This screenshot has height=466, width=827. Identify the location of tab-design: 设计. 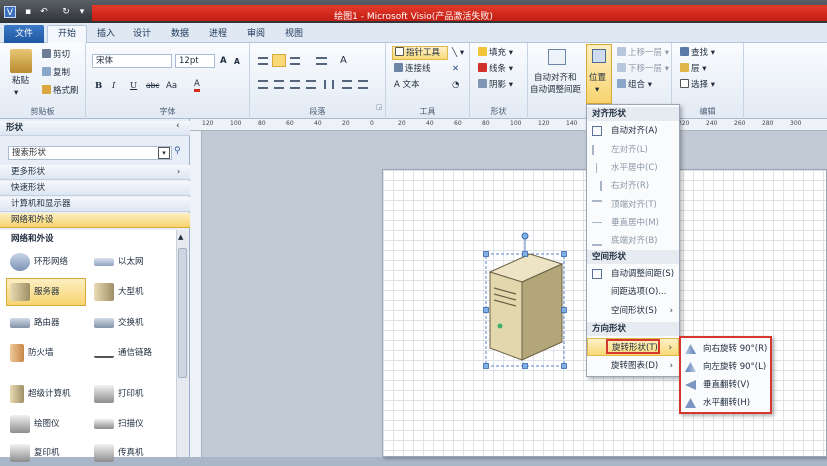
(142, 34).